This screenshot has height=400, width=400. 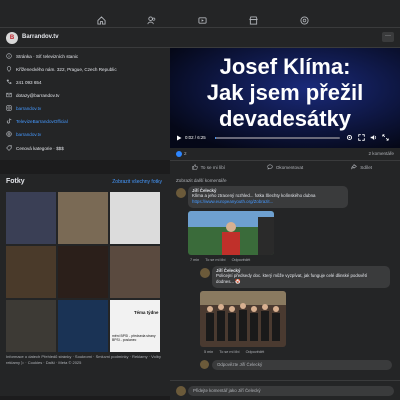 I want to click on fullscreen-icon, so click(x=361, y=138).